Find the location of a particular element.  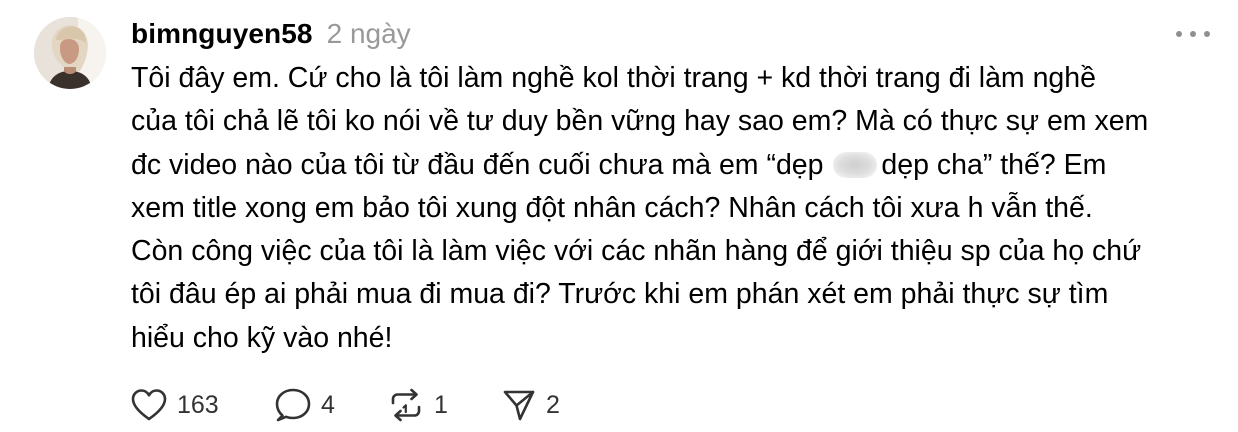

reply-button: 4 is located at coordinates (330, 405).